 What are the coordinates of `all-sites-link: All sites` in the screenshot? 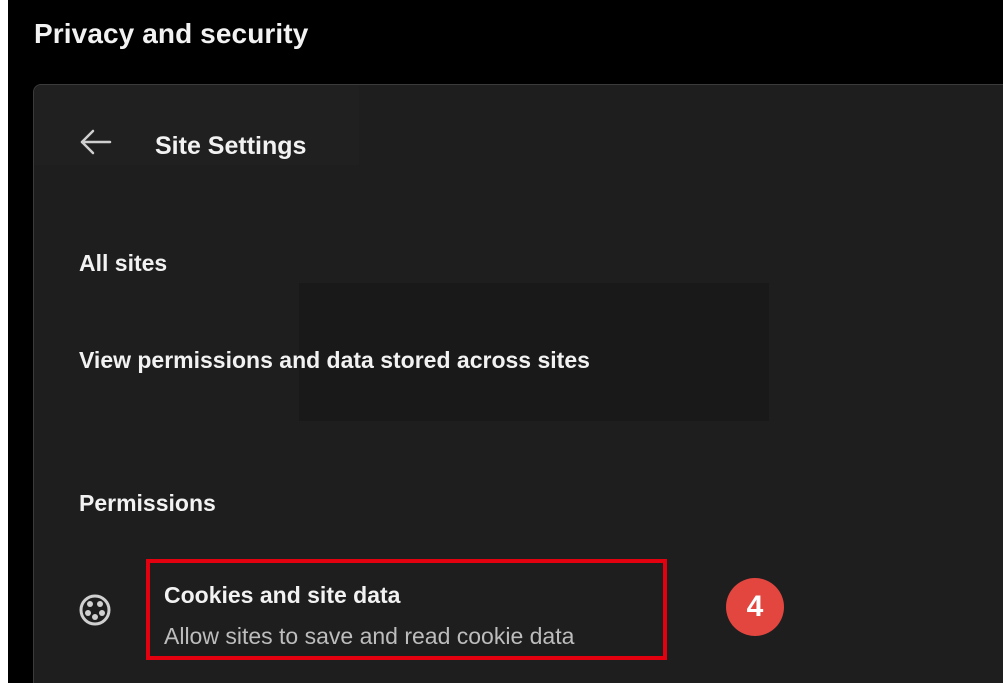 It's located at (123, 263).